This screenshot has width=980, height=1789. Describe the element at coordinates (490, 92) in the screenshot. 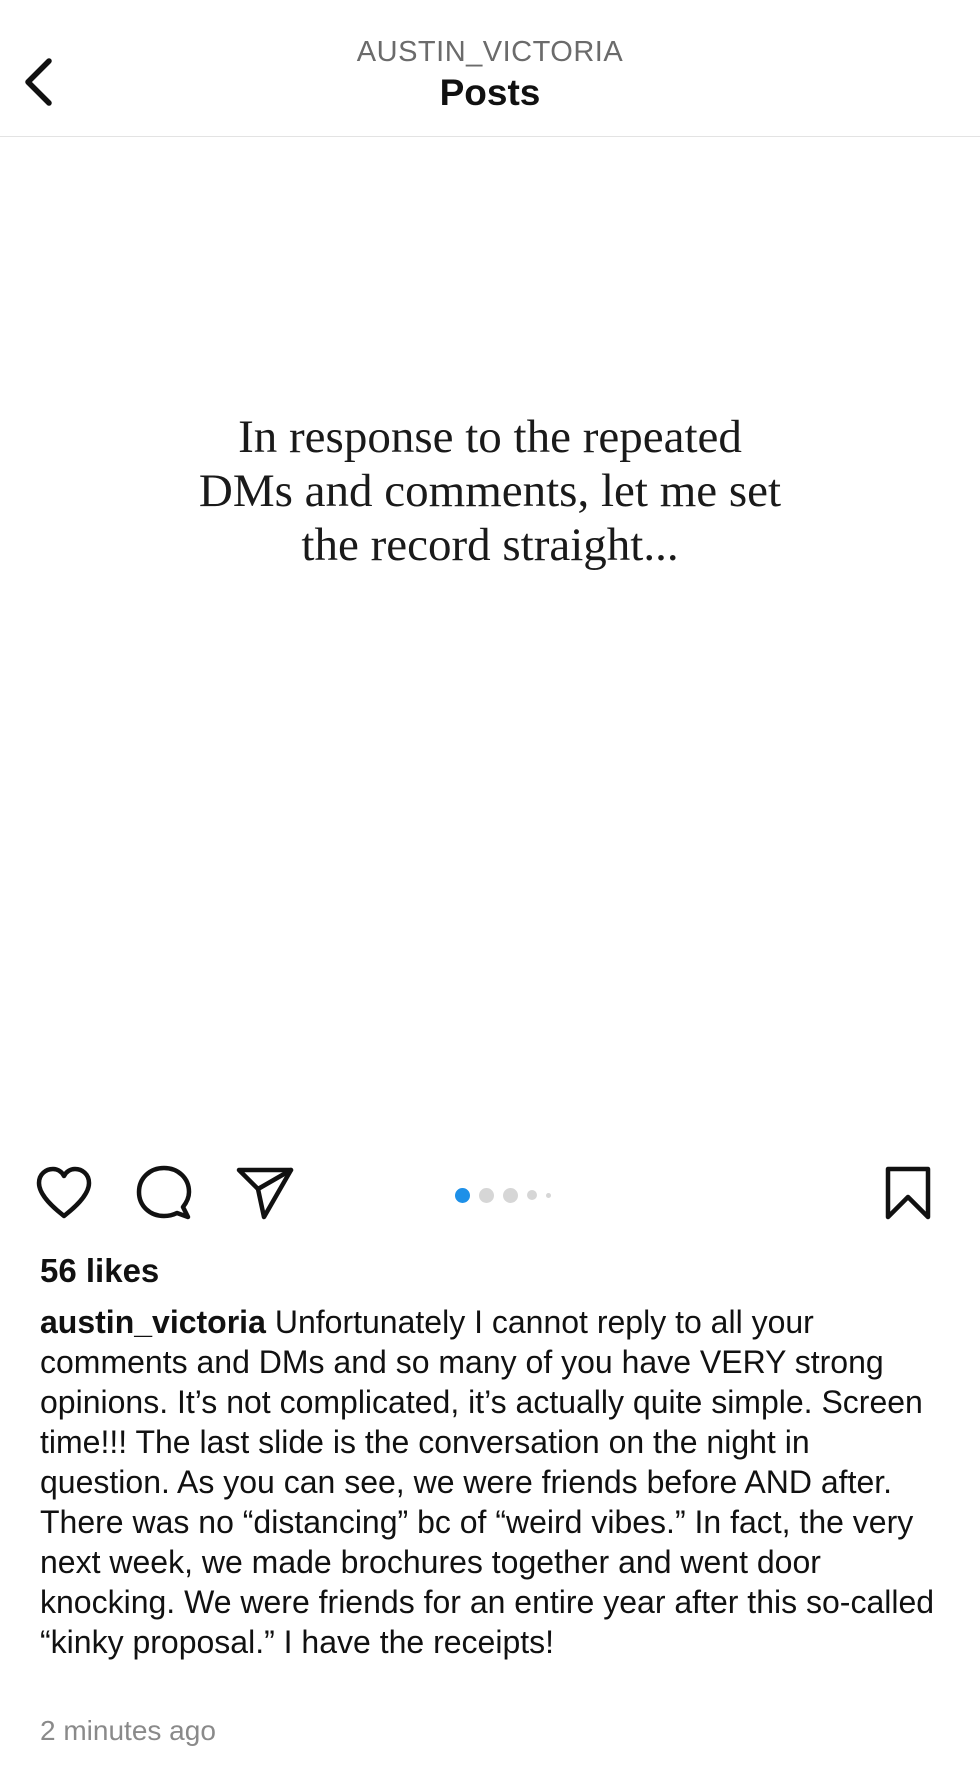

I see `page-title: Posts` at that location.